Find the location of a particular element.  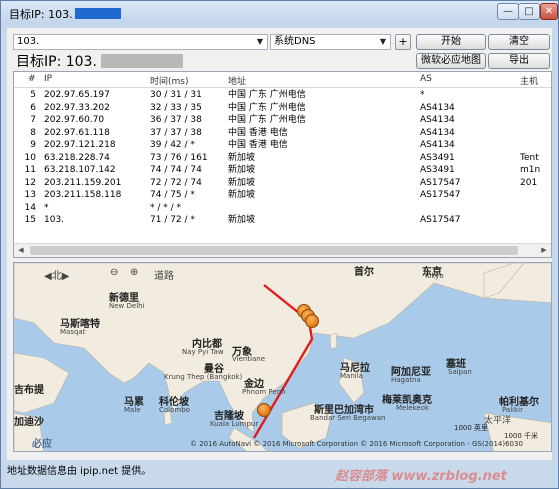

add-dns-button: + is located at coordinates (403, 42).